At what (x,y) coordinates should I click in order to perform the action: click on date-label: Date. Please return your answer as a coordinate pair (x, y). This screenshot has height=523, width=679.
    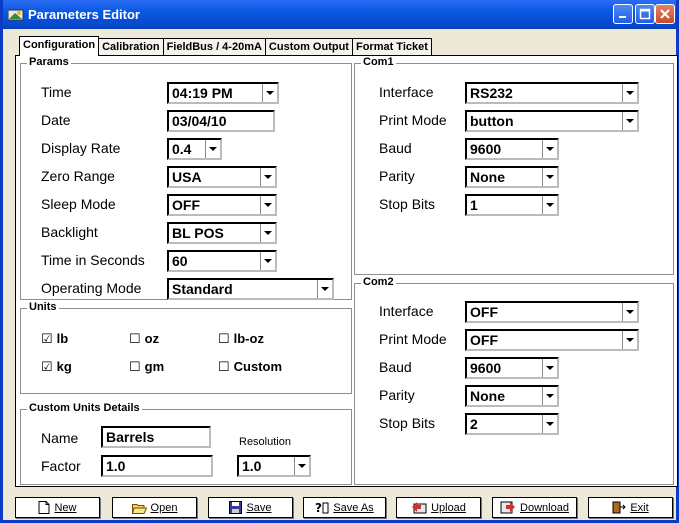
    Looking at the image, I should click on (56, 120).